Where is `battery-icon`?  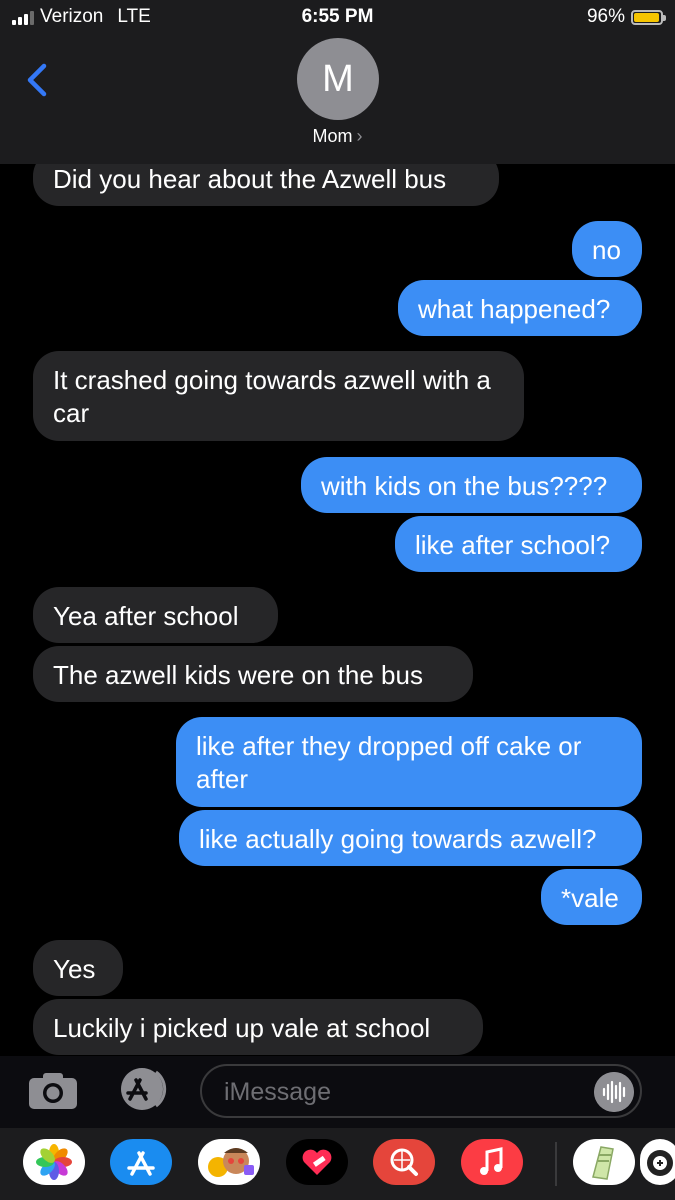 battery-icon is located at coordinates (648, 17).